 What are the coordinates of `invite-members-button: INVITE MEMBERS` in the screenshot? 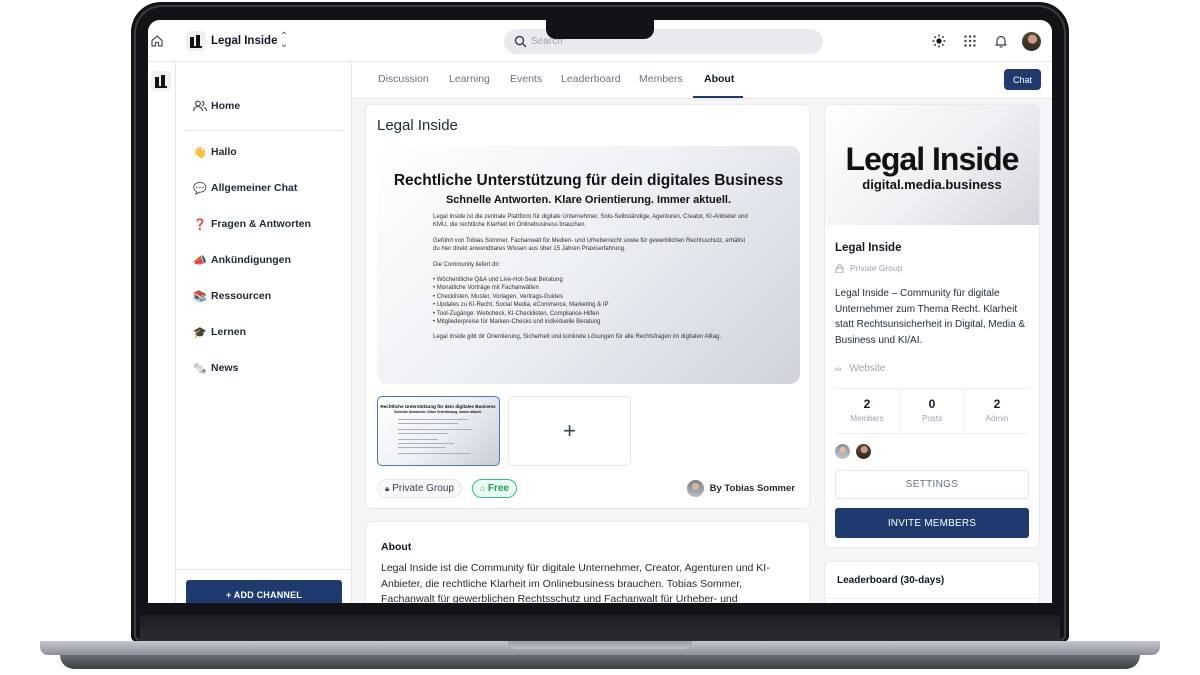 It's located at (932, 523).